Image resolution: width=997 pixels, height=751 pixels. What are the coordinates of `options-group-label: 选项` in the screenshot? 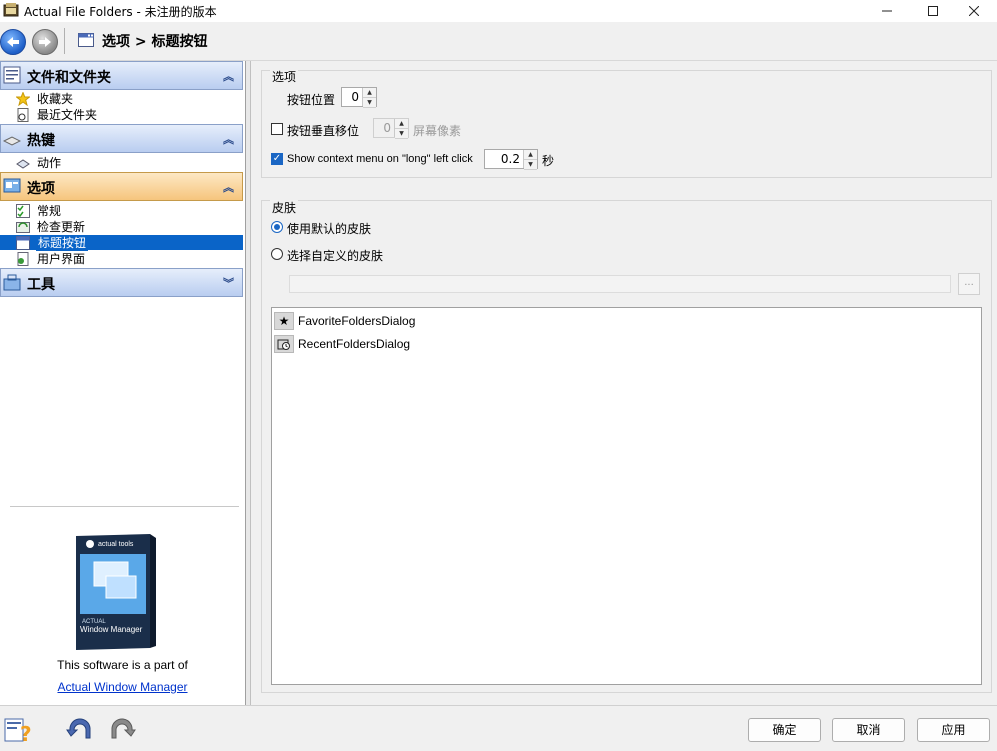 It's located at (284, 76).